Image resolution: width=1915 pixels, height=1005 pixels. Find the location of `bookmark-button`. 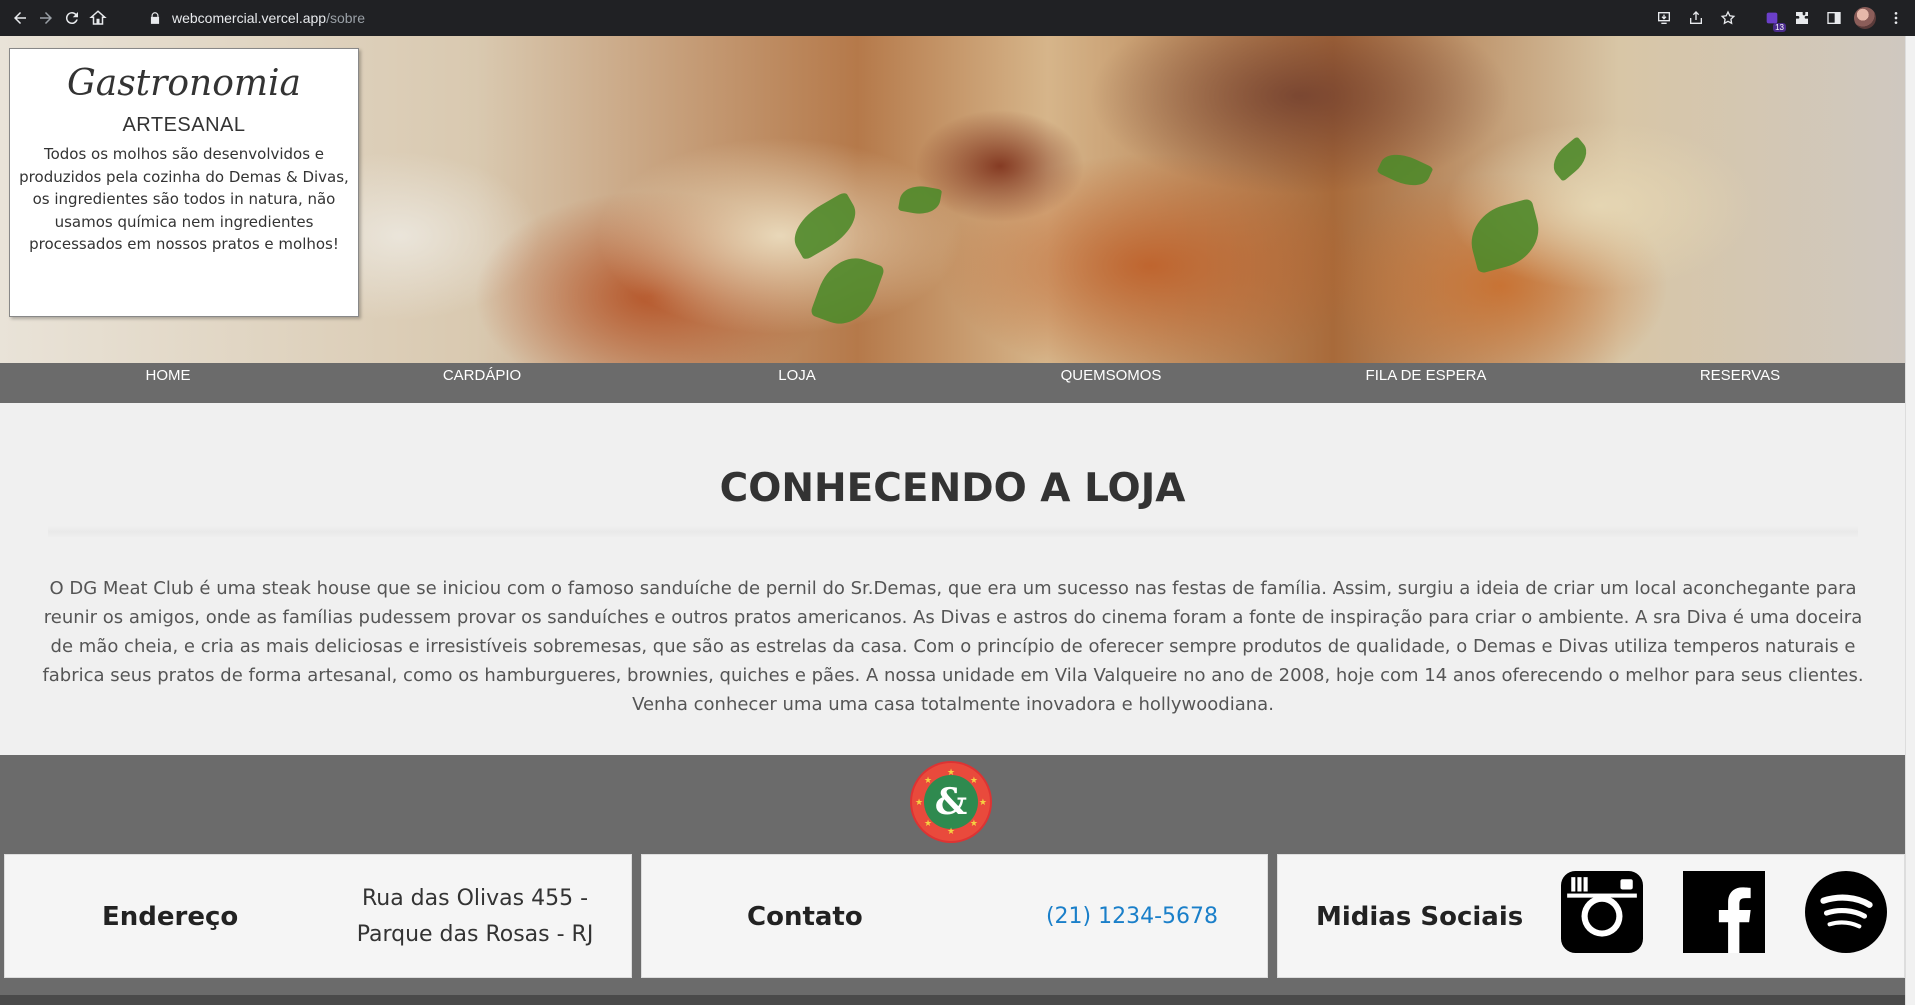

bookmark-button is located at coordinates (1728, 18).